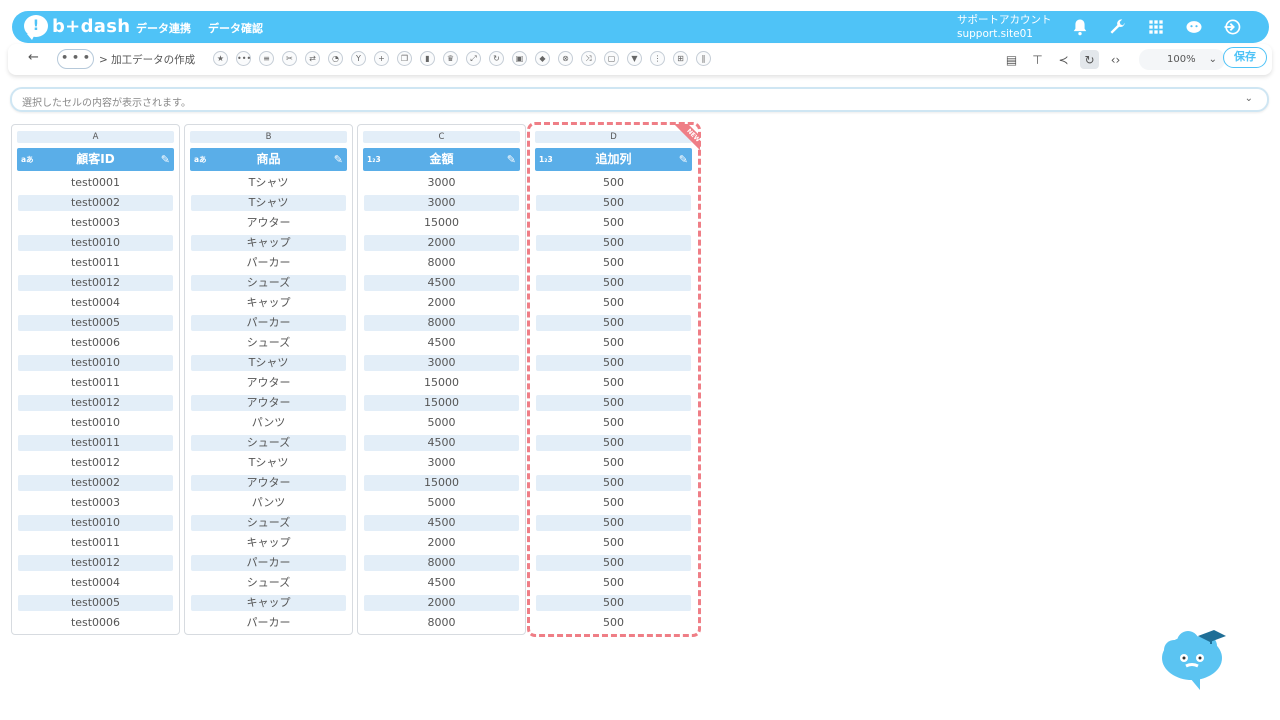  Describe the element at coordinates (335, 58) in the screenshot. I see `timer-icon: ◔` at that location.